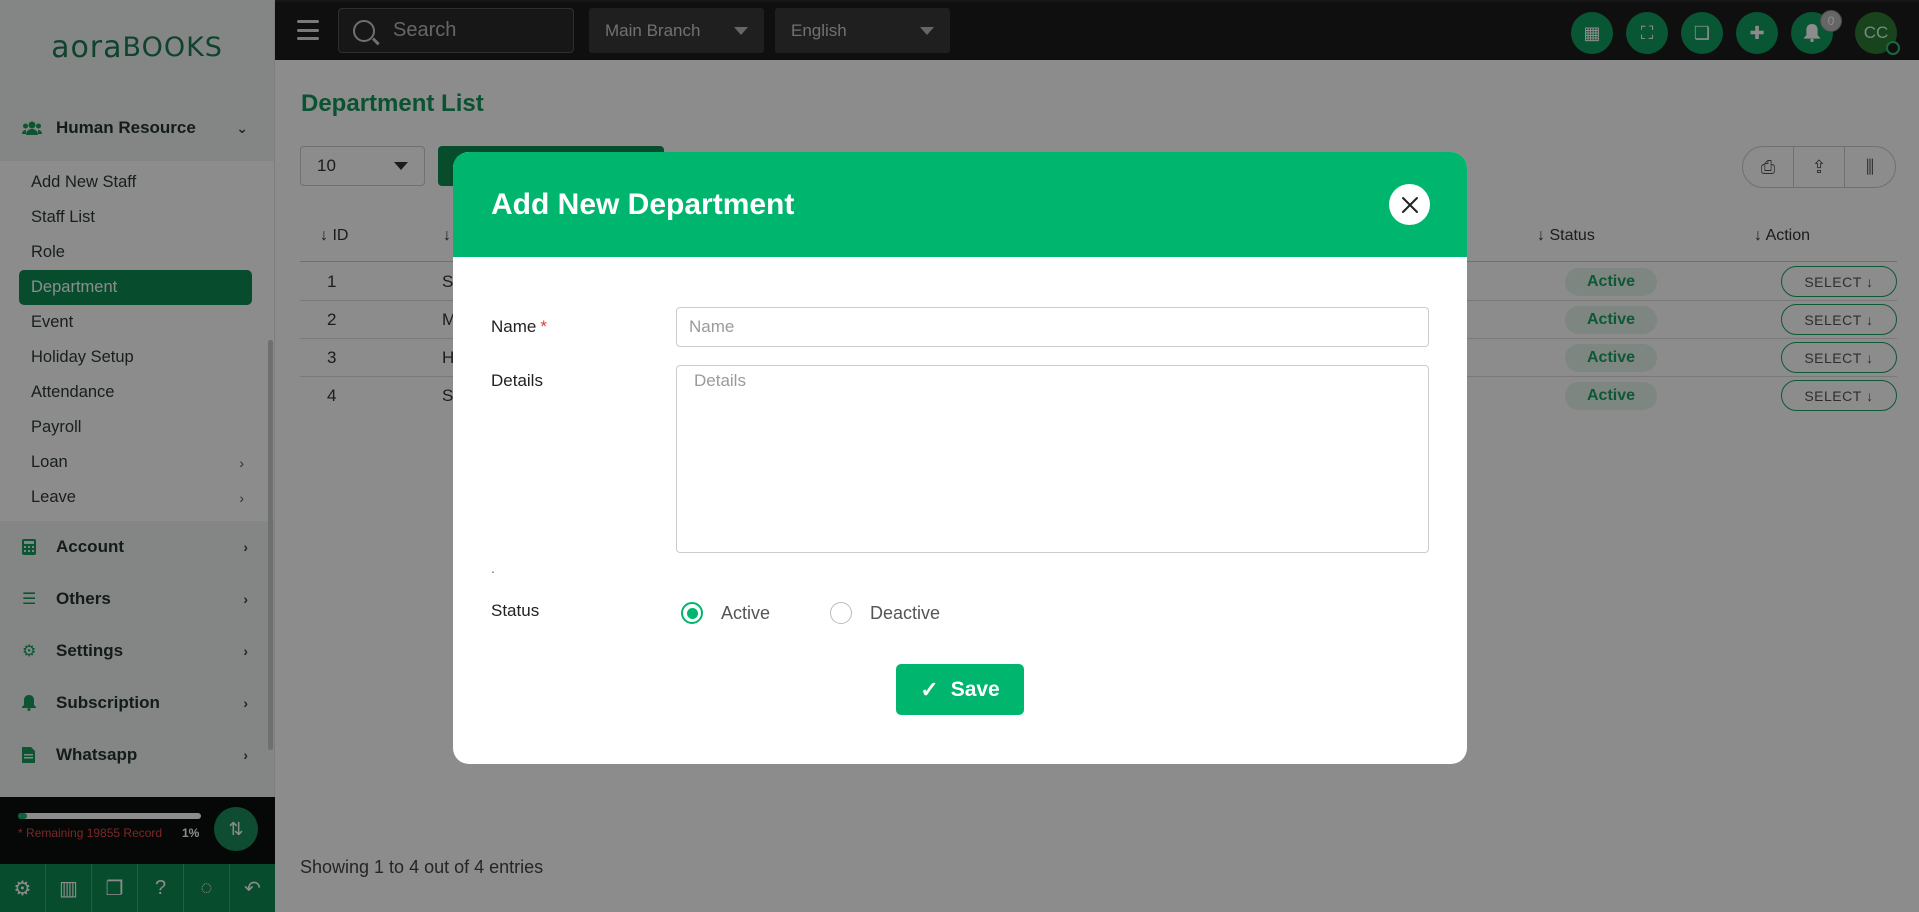 This screenshot has height=912, width=1919. Describe the element at coordinates (841, 613) in the screenshot. I see `radio-button-unchecked` at that location.